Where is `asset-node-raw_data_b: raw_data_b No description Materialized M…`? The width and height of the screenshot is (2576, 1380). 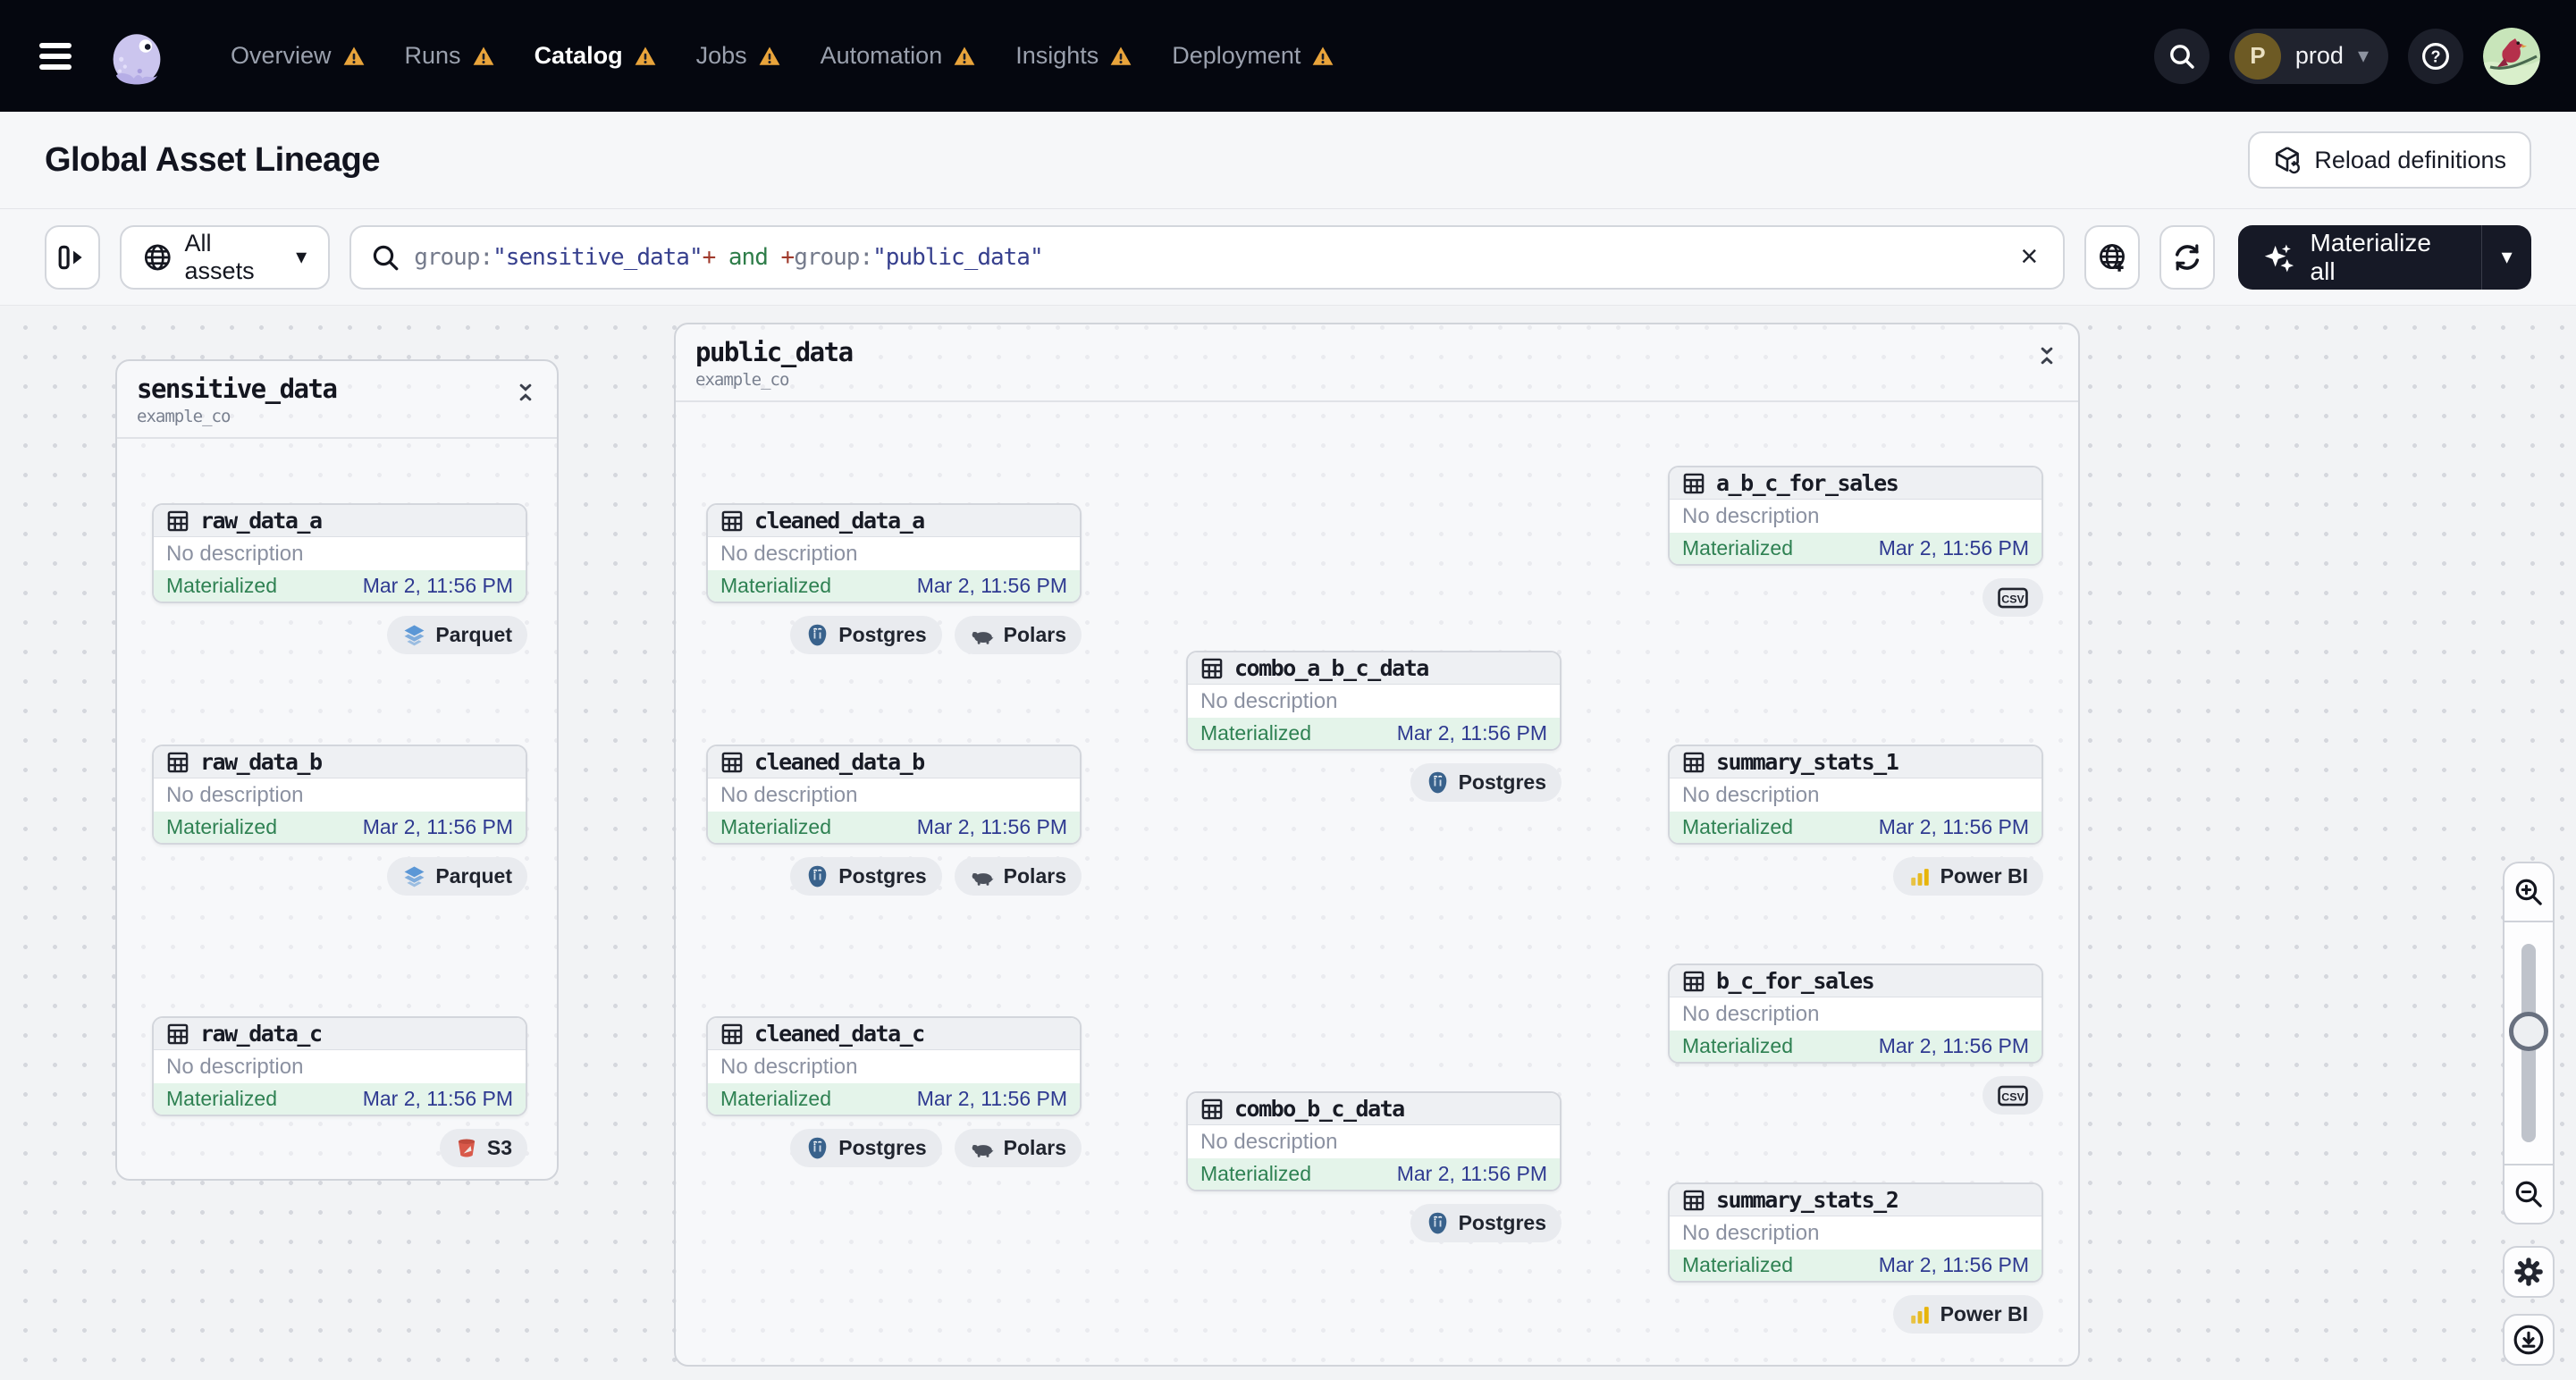
asset-node-raw_data_b: raw_data_b No description Materialized M… is located at coordinates (340, 820).